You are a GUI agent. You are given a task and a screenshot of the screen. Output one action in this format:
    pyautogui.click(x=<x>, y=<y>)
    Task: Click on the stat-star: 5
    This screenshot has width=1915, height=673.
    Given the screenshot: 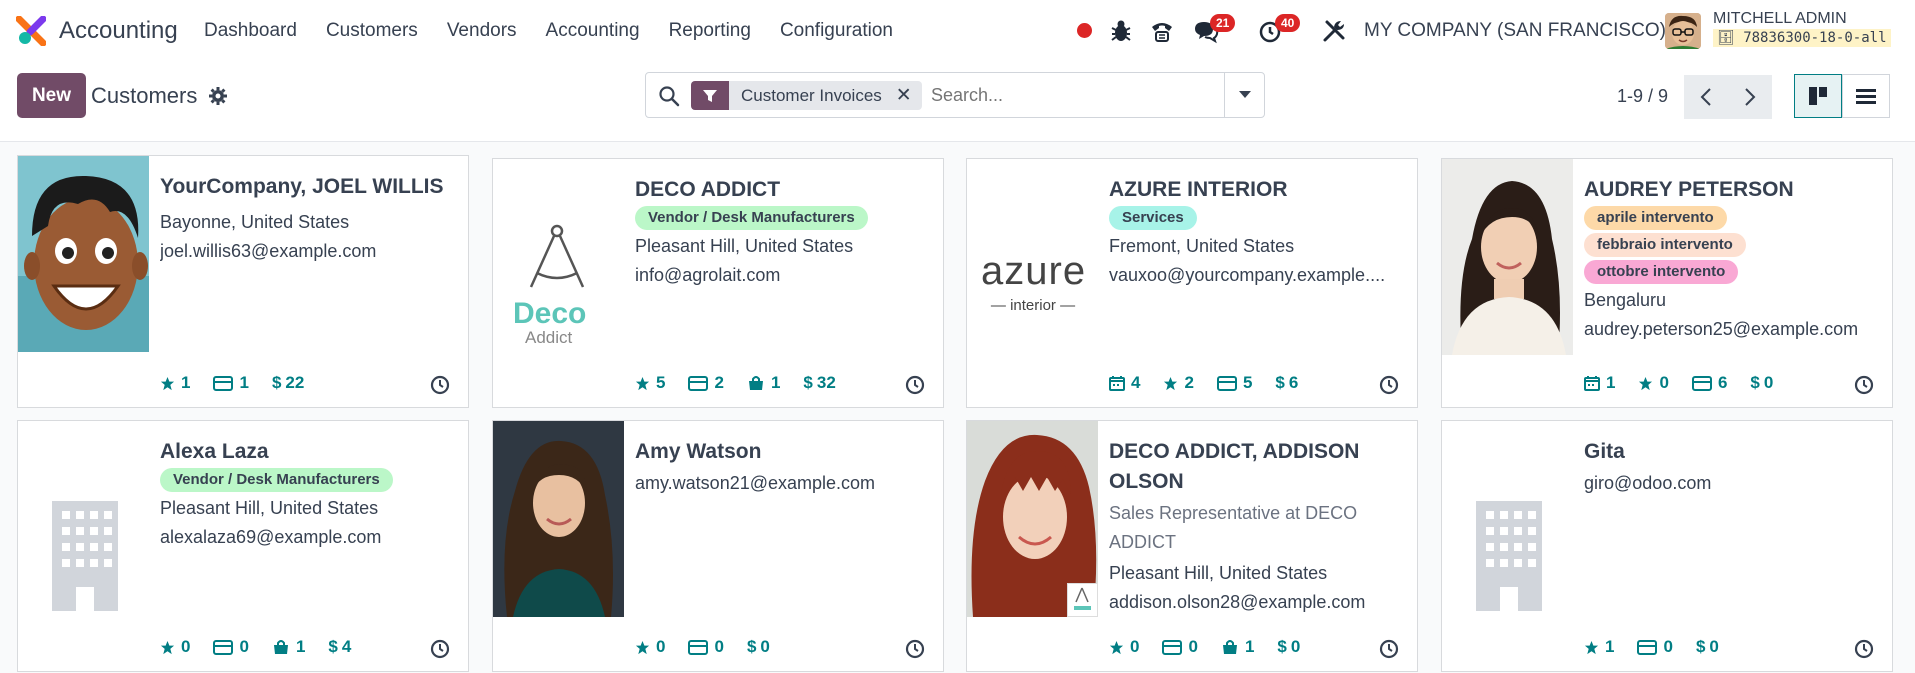 What is the action you would take?
    pyautogui.click(x=650, y=383)
    